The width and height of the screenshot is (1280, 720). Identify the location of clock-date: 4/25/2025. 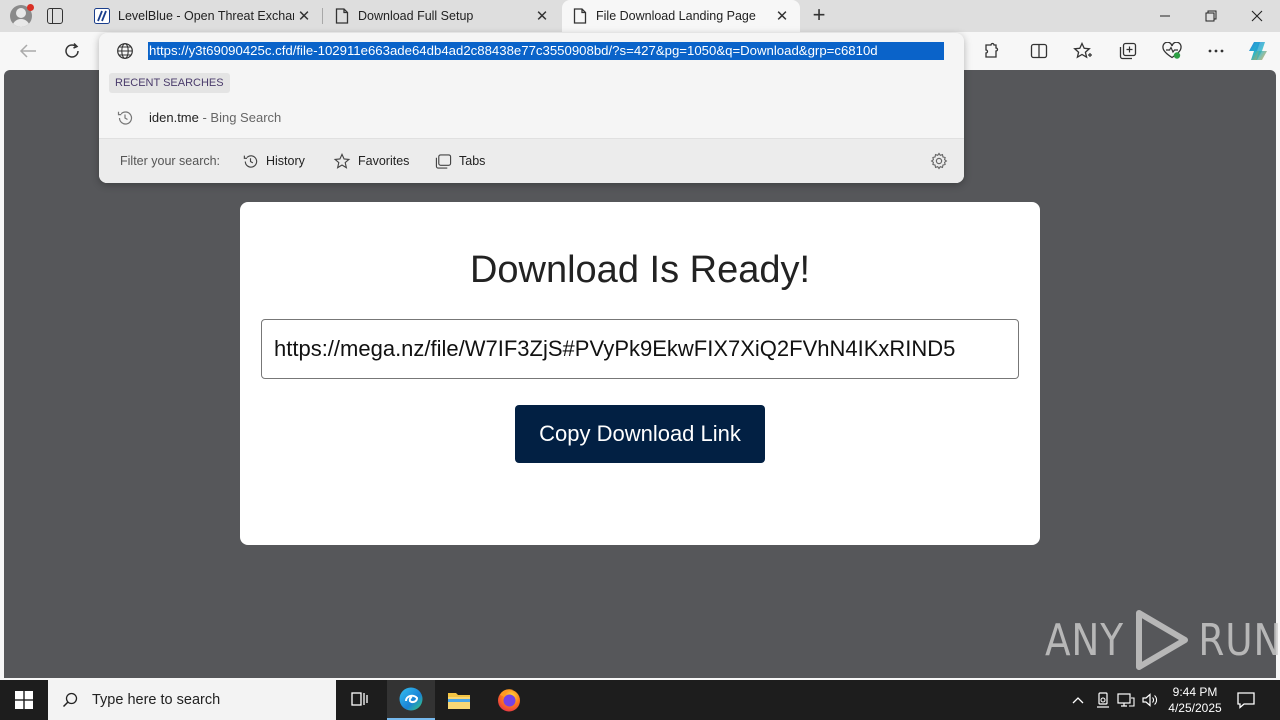
(1195, 708).